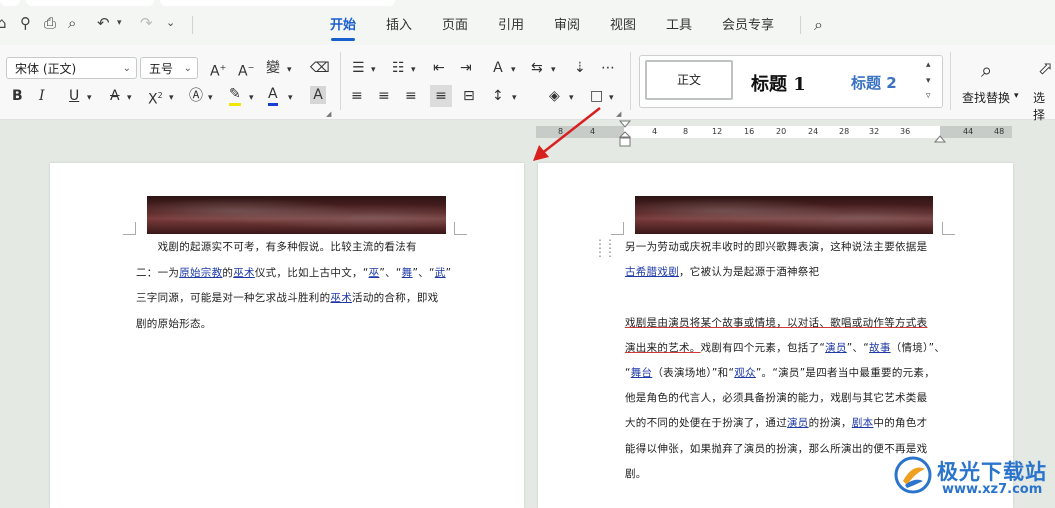 This screenshot has height=508, width=1055. What do you see at coordinates (498, 68) in the screenshot?
I see `text-direction-icon: Ａ` at bounding box center [498, 68].